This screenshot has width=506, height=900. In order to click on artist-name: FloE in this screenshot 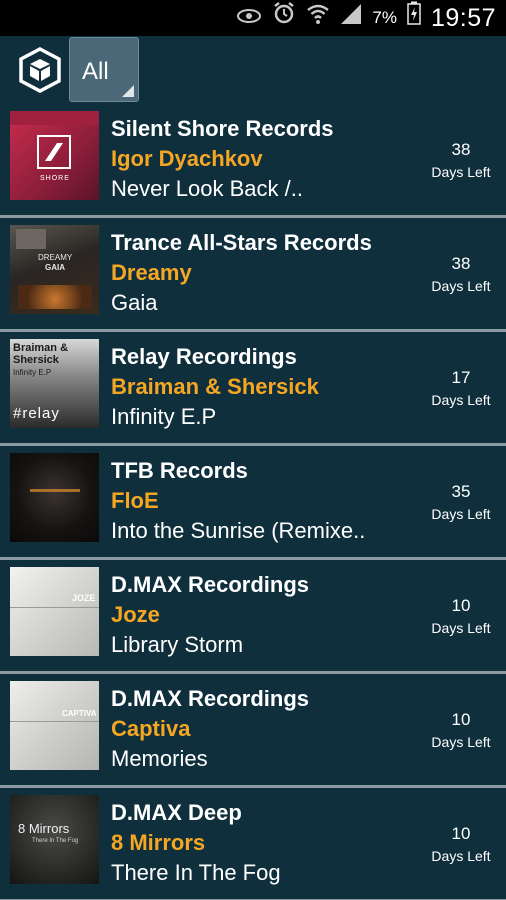, I will do `click(135, 500)`.